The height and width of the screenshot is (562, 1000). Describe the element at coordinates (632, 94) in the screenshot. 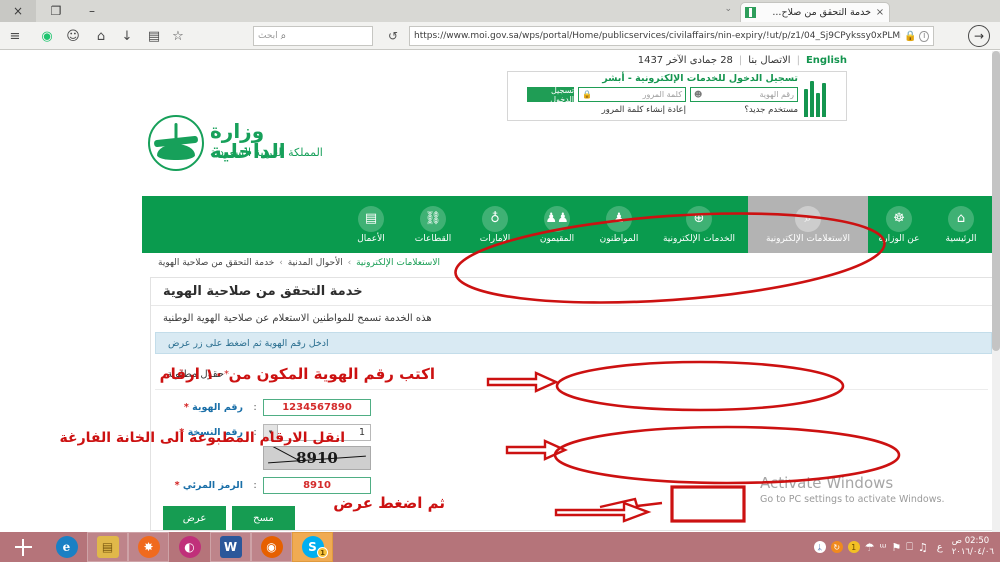

I see `login-password-input: كلمة المرور 🔒` at that location.